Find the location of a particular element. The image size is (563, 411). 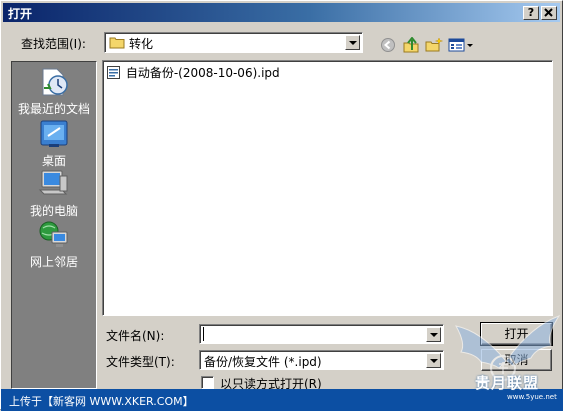

place-my-computer: 我的电脑 is located at coordinates (54, 193).